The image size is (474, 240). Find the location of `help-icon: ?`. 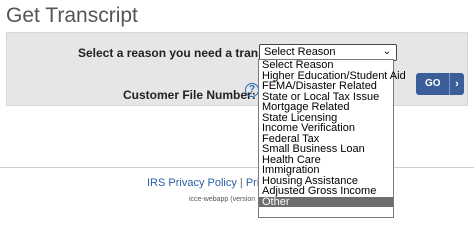

help-icon: ? is located at coordinates (252, 90).